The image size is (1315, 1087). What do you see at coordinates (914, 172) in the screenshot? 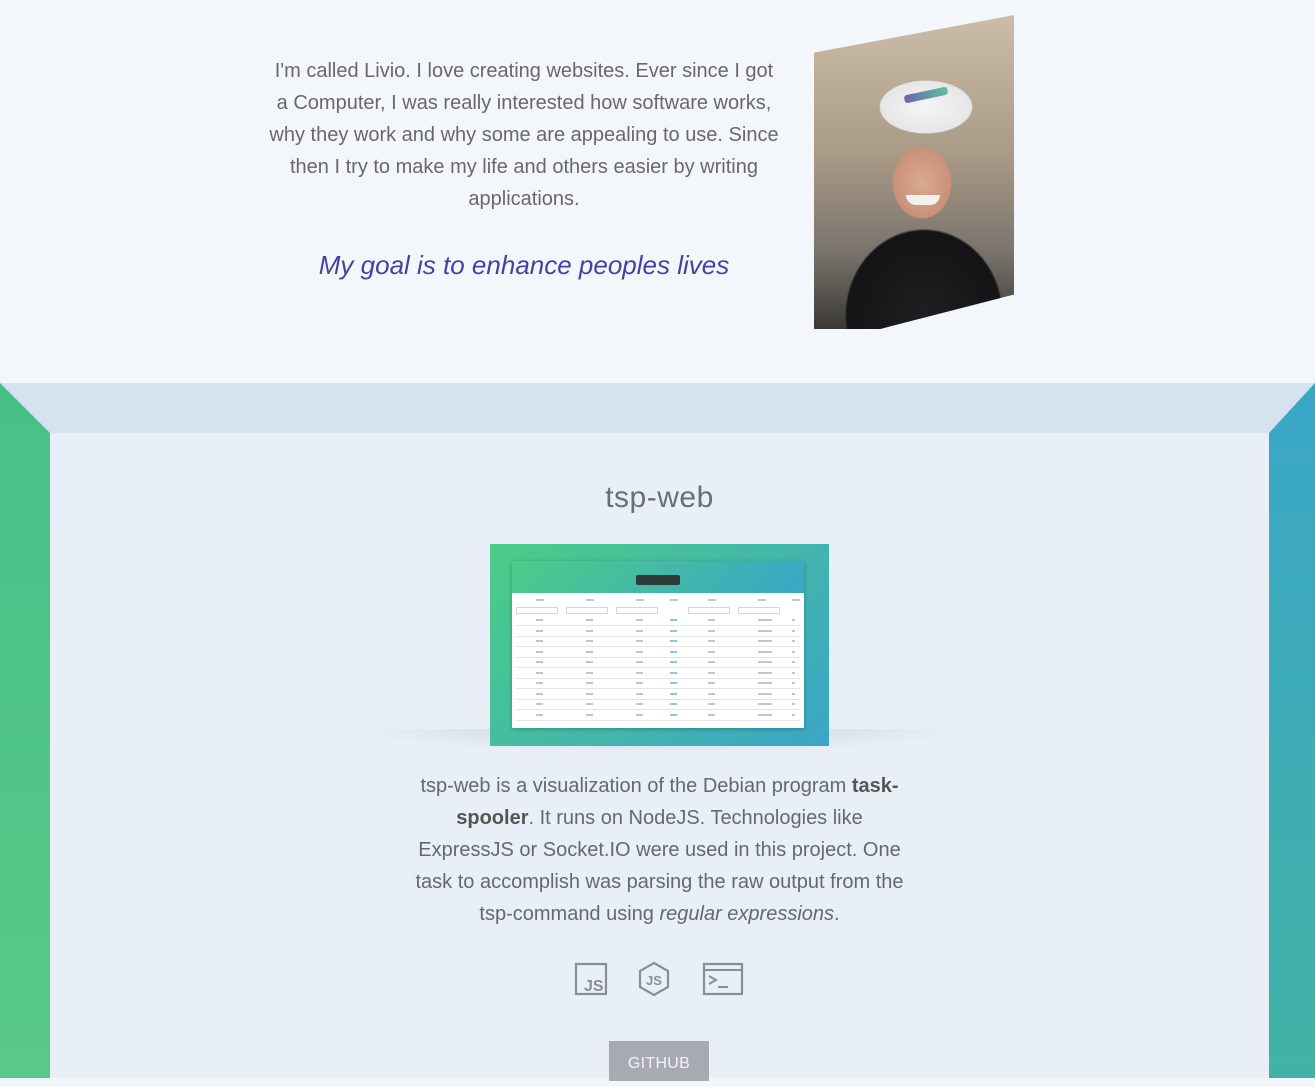
I see `profile-photo` at bounding box center [914, 172].